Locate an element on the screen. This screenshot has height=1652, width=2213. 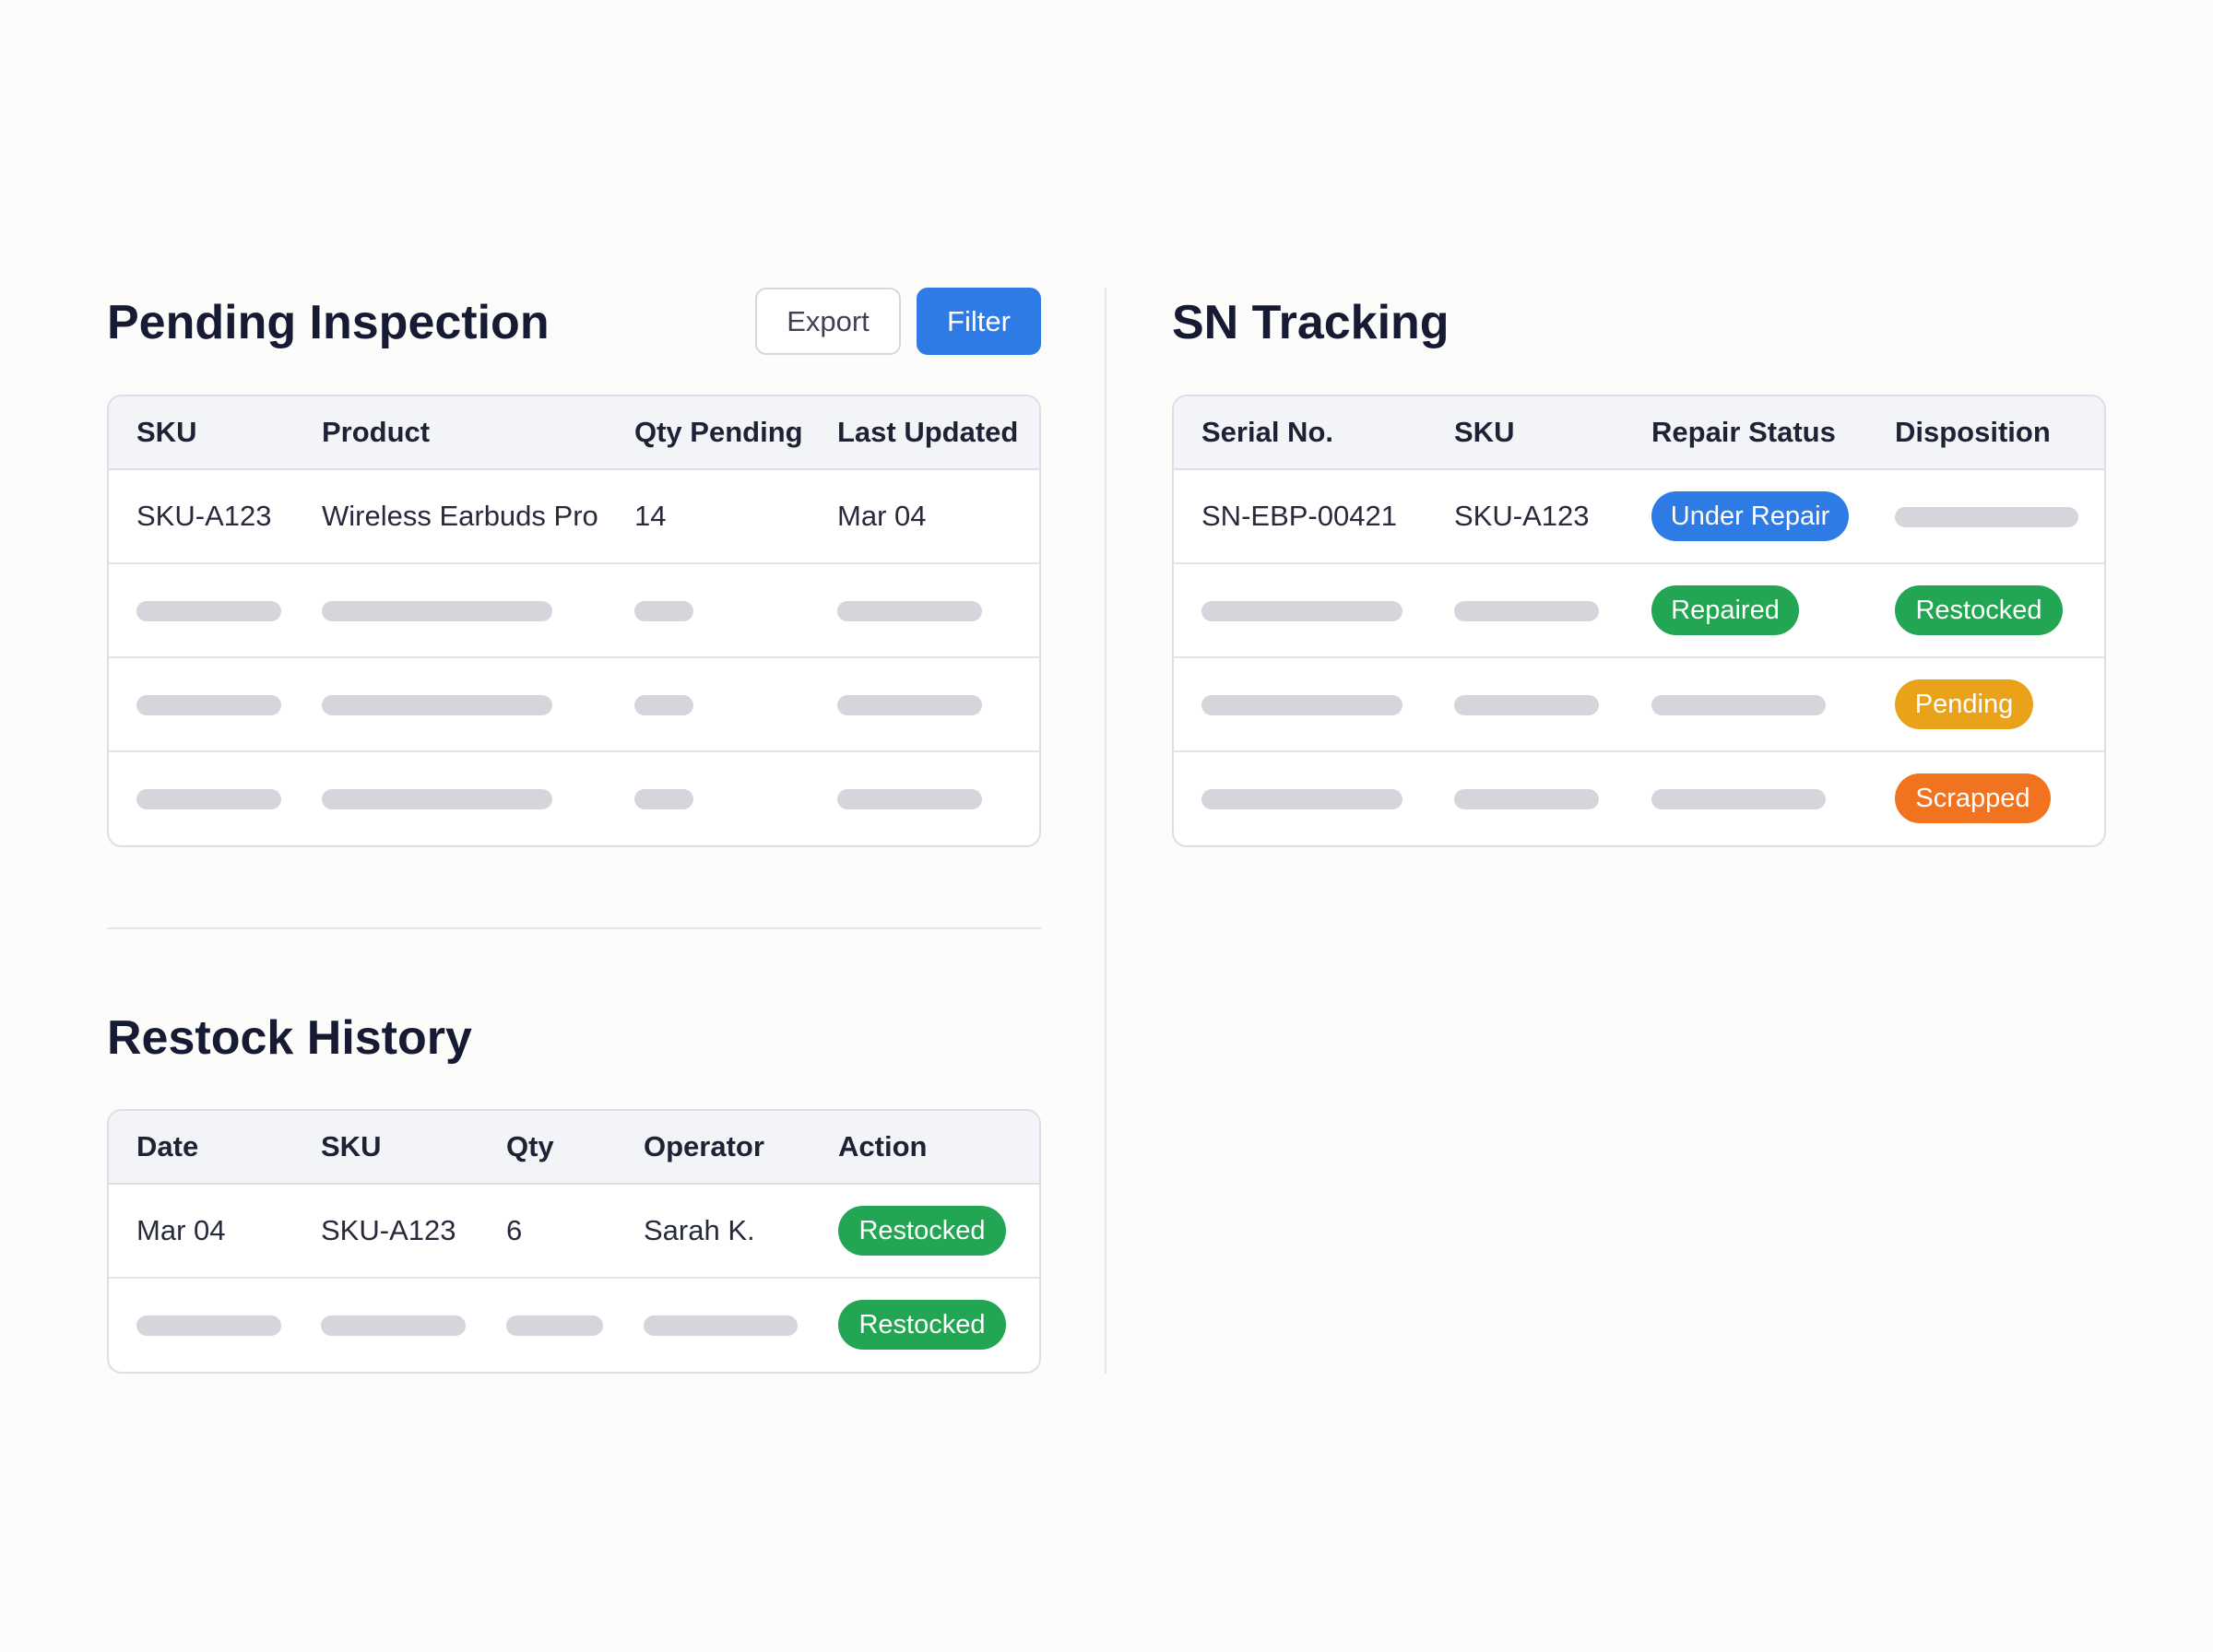
column-header-last-updated: Last Updated is located at coordinates (927, 432).